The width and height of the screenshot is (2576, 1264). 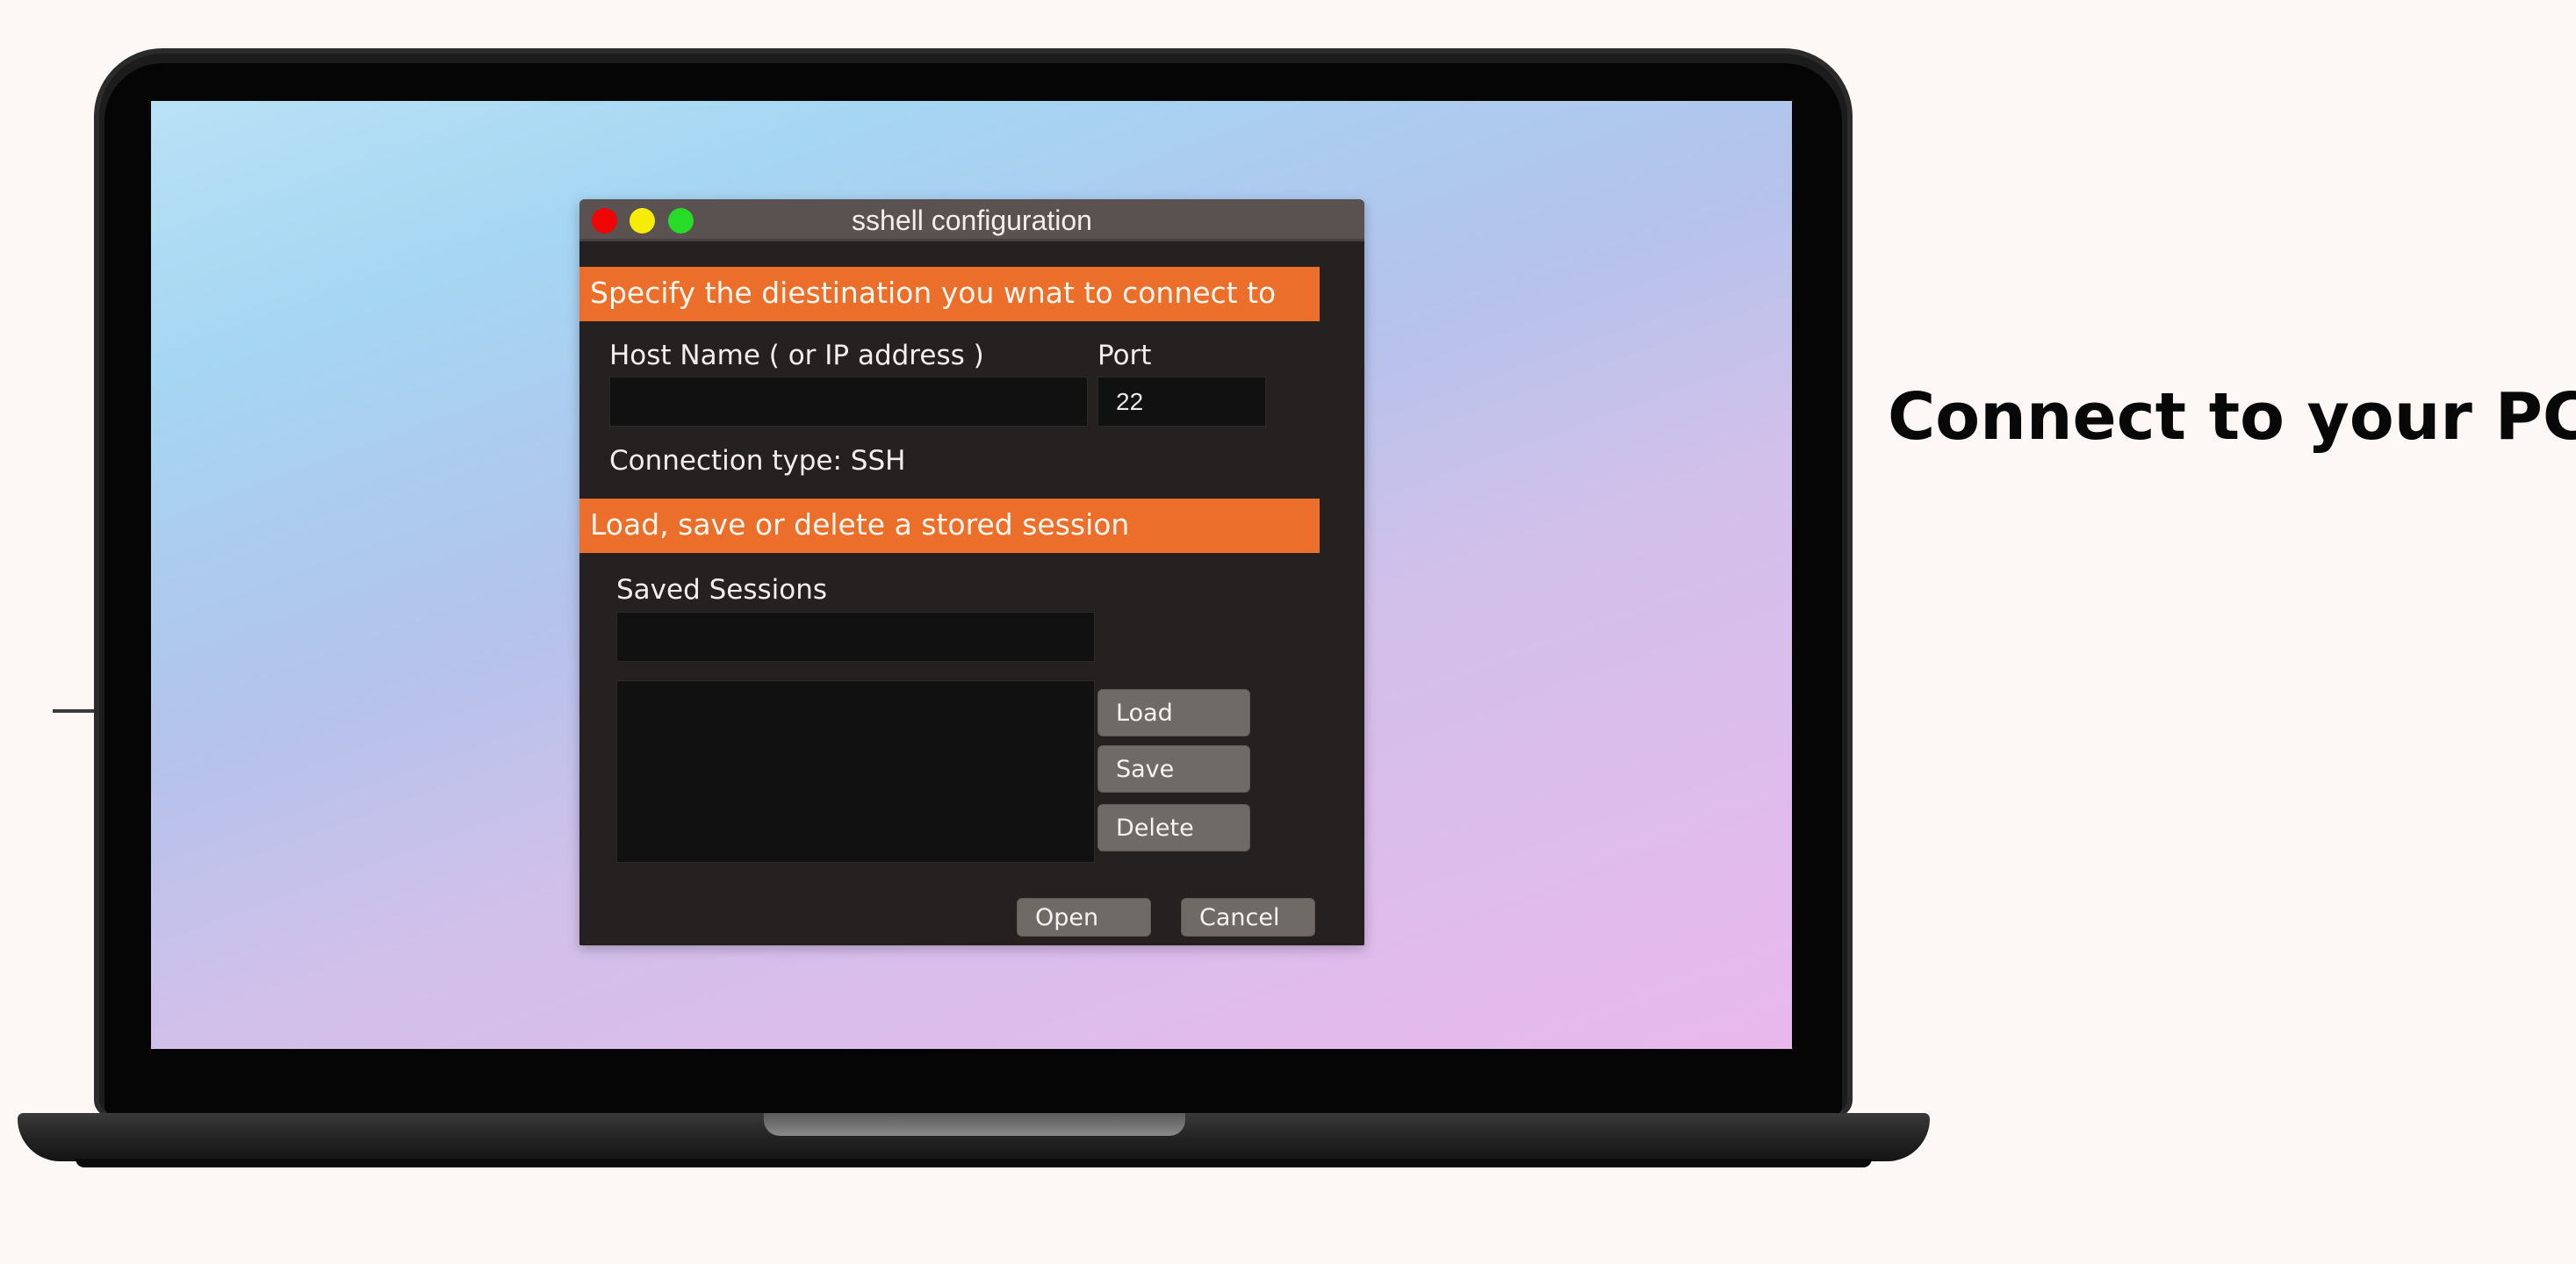 I want to click on host-name-input, so click(x=848, y=402).